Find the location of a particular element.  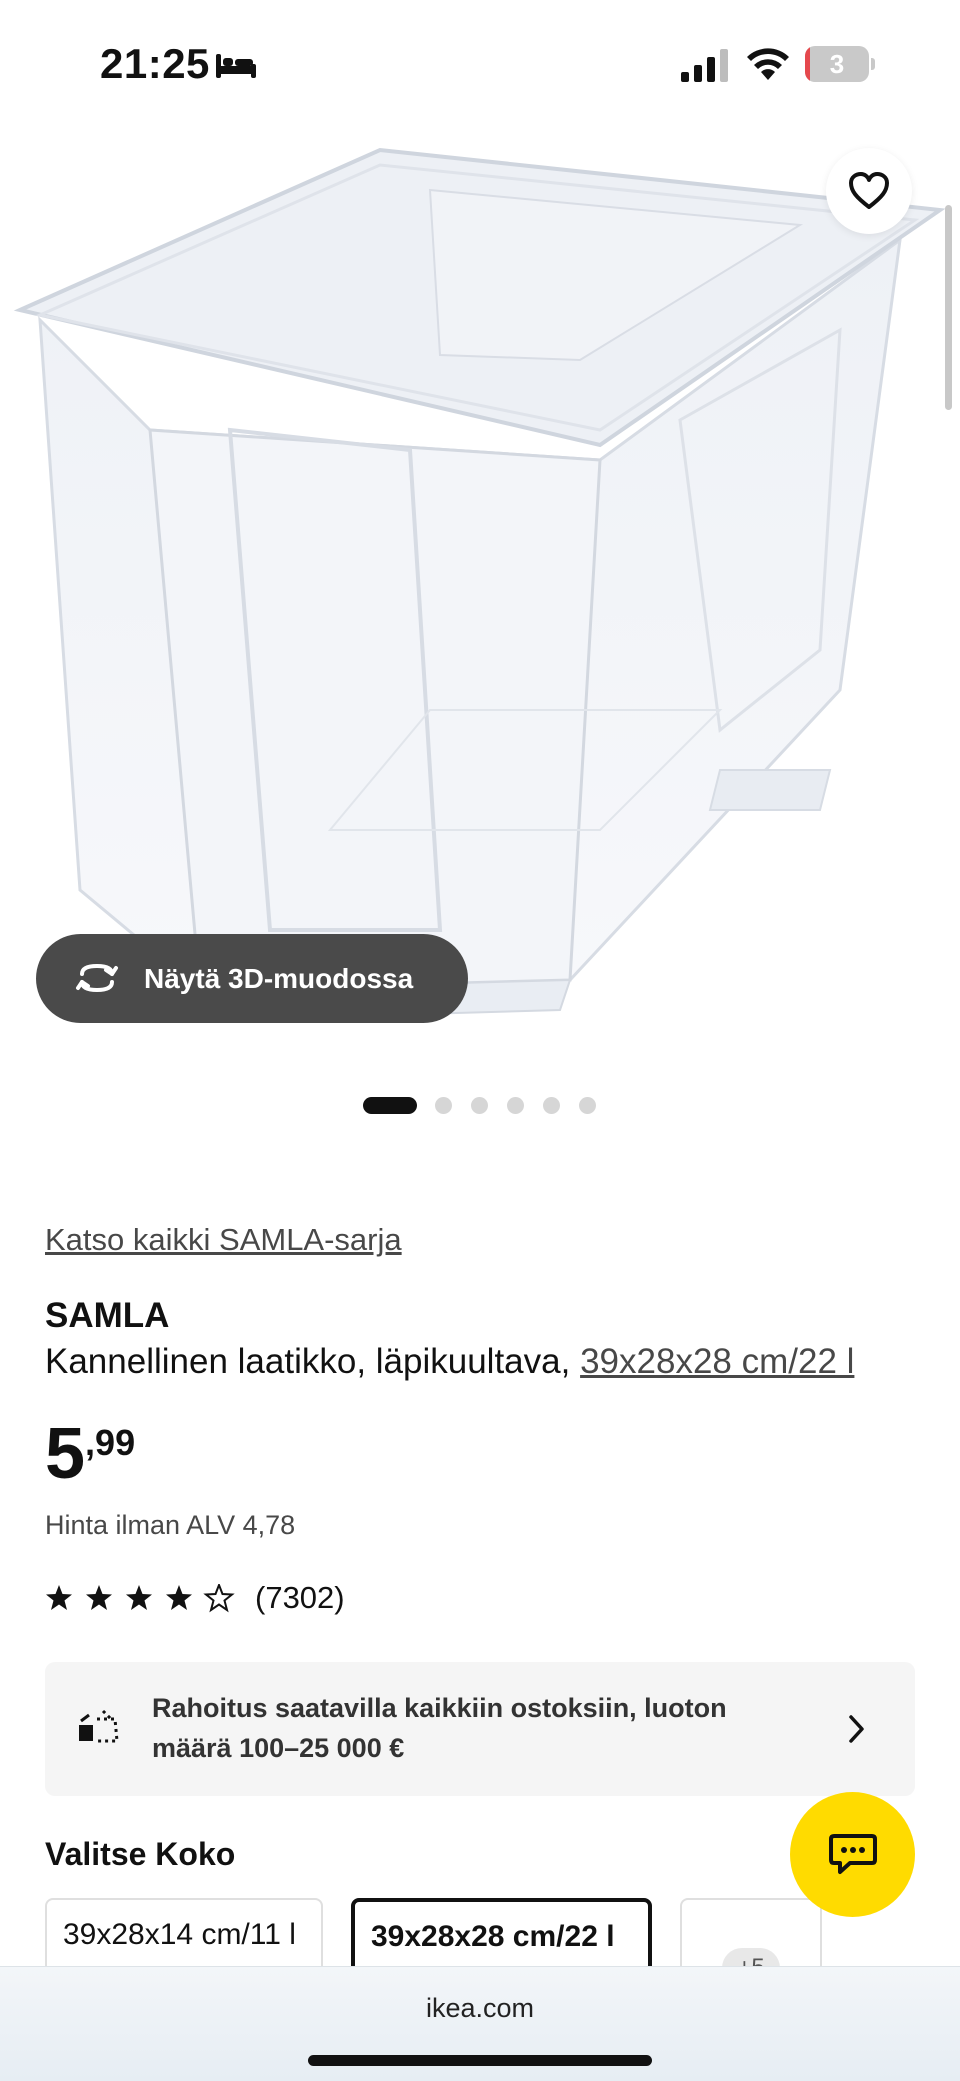

chat-button is located at coordinates (852, 1854).